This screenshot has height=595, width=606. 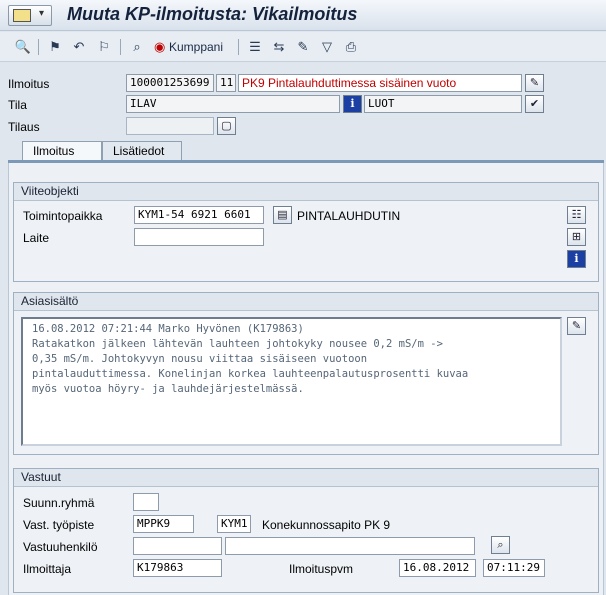 I want to click on long-text-edit-icon: ✎, so click(x=534, y=83).